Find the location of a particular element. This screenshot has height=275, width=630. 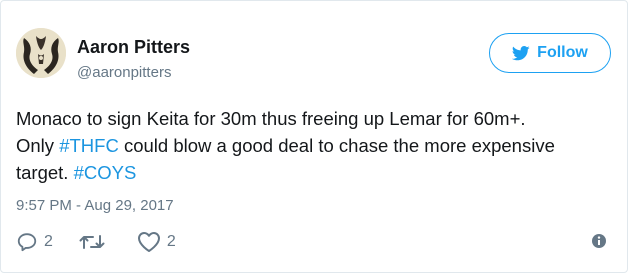

twitter-bird-icon is located at coordinates (521, 52).